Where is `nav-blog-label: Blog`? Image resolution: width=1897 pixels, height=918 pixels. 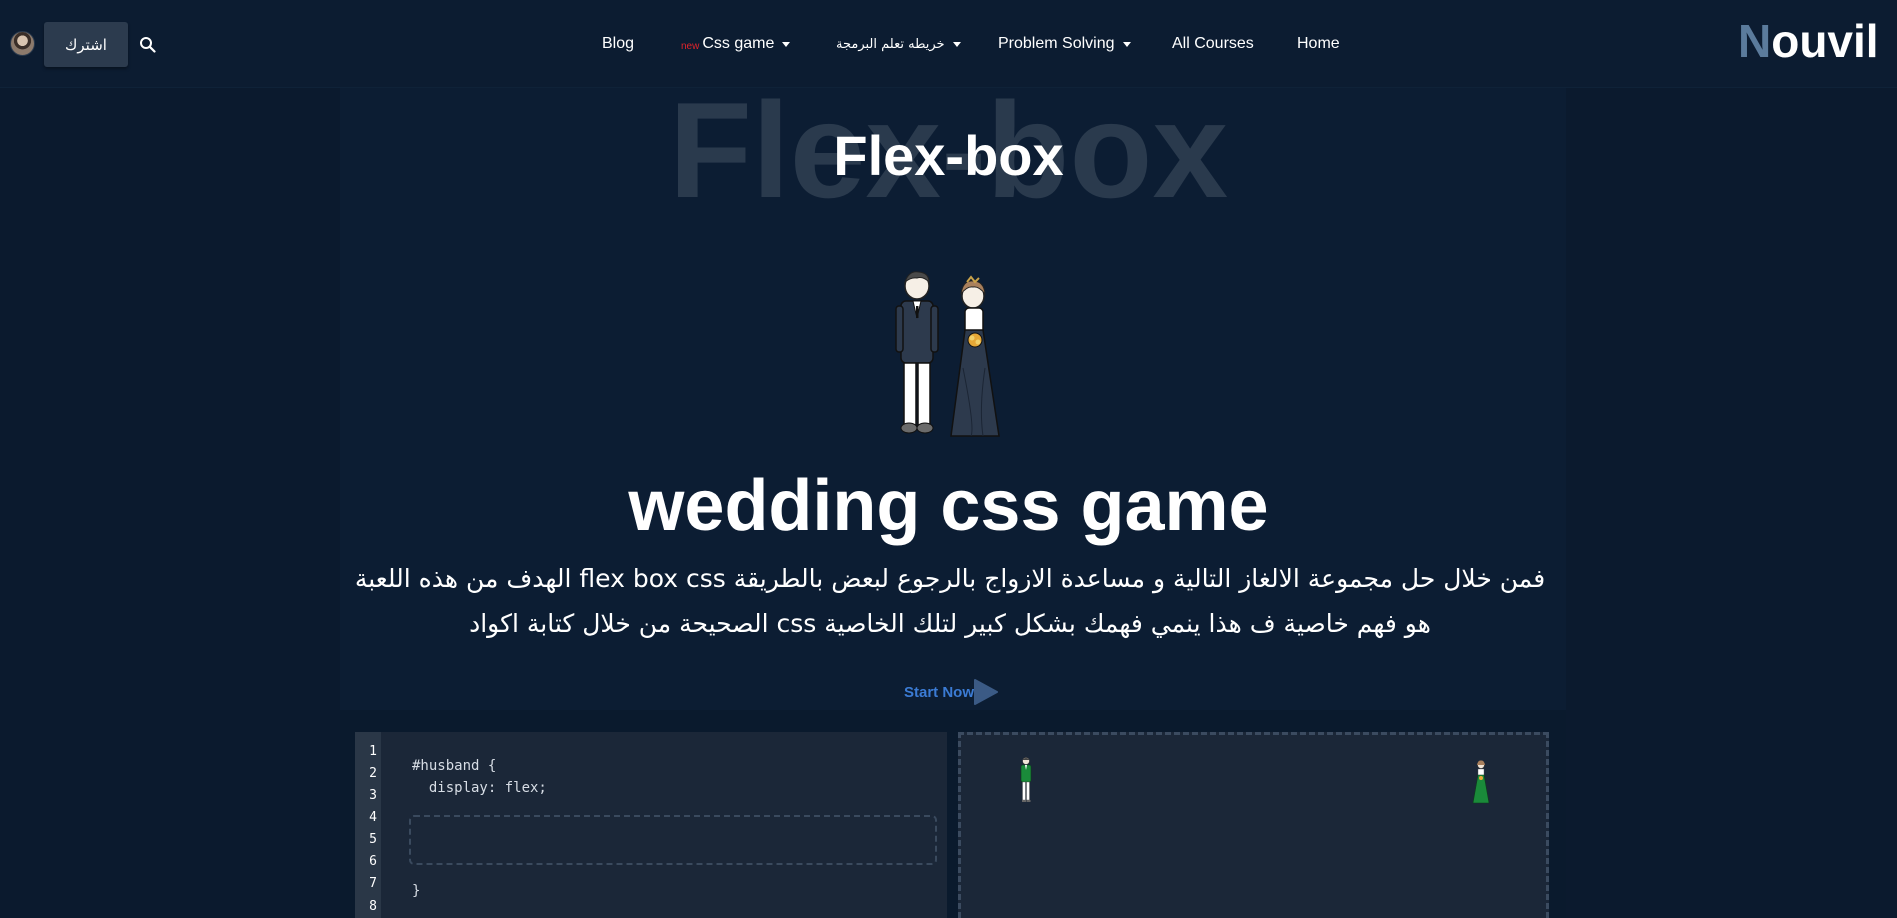
nav-blog-label: Blog is located at coordinates (618, 43).